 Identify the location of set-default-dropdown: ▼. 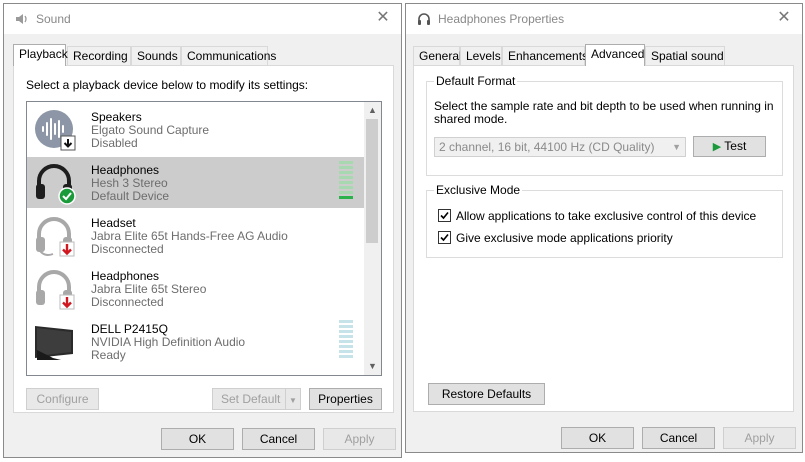
(293, 399).